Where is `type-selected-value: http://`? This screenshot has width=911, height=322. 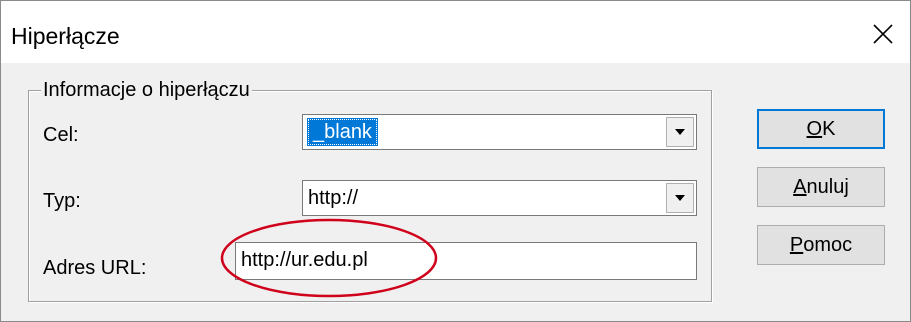
type-selected-value: http:// is located at coordinates (333, 198).